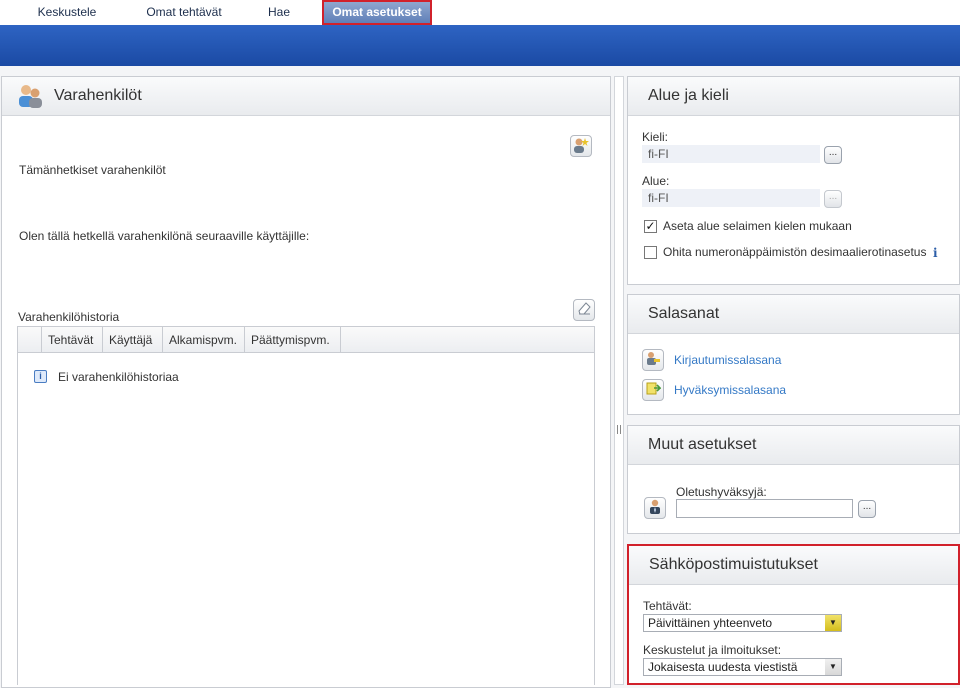  What do you see at coordinates (710, 623) in the screenshot?
I see `tasks-reminder-value: Päivittäinen yhteenveto` at bounding box center [710, 623].